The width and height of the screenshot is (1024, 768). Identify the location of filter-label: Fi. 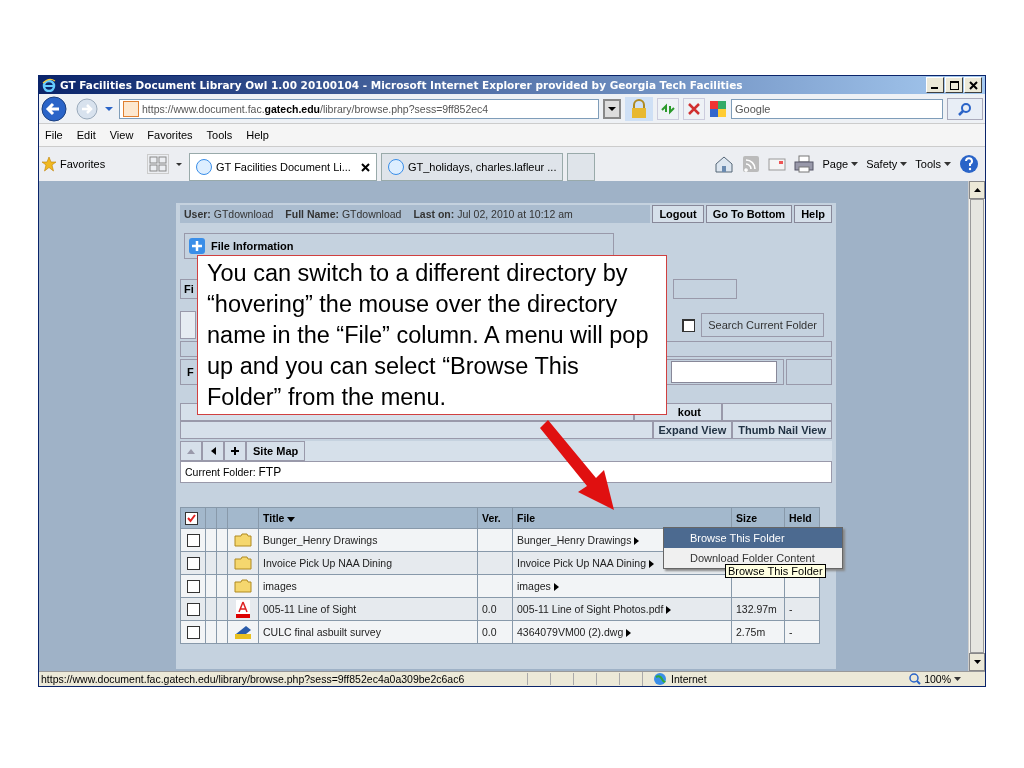
(189, 289).